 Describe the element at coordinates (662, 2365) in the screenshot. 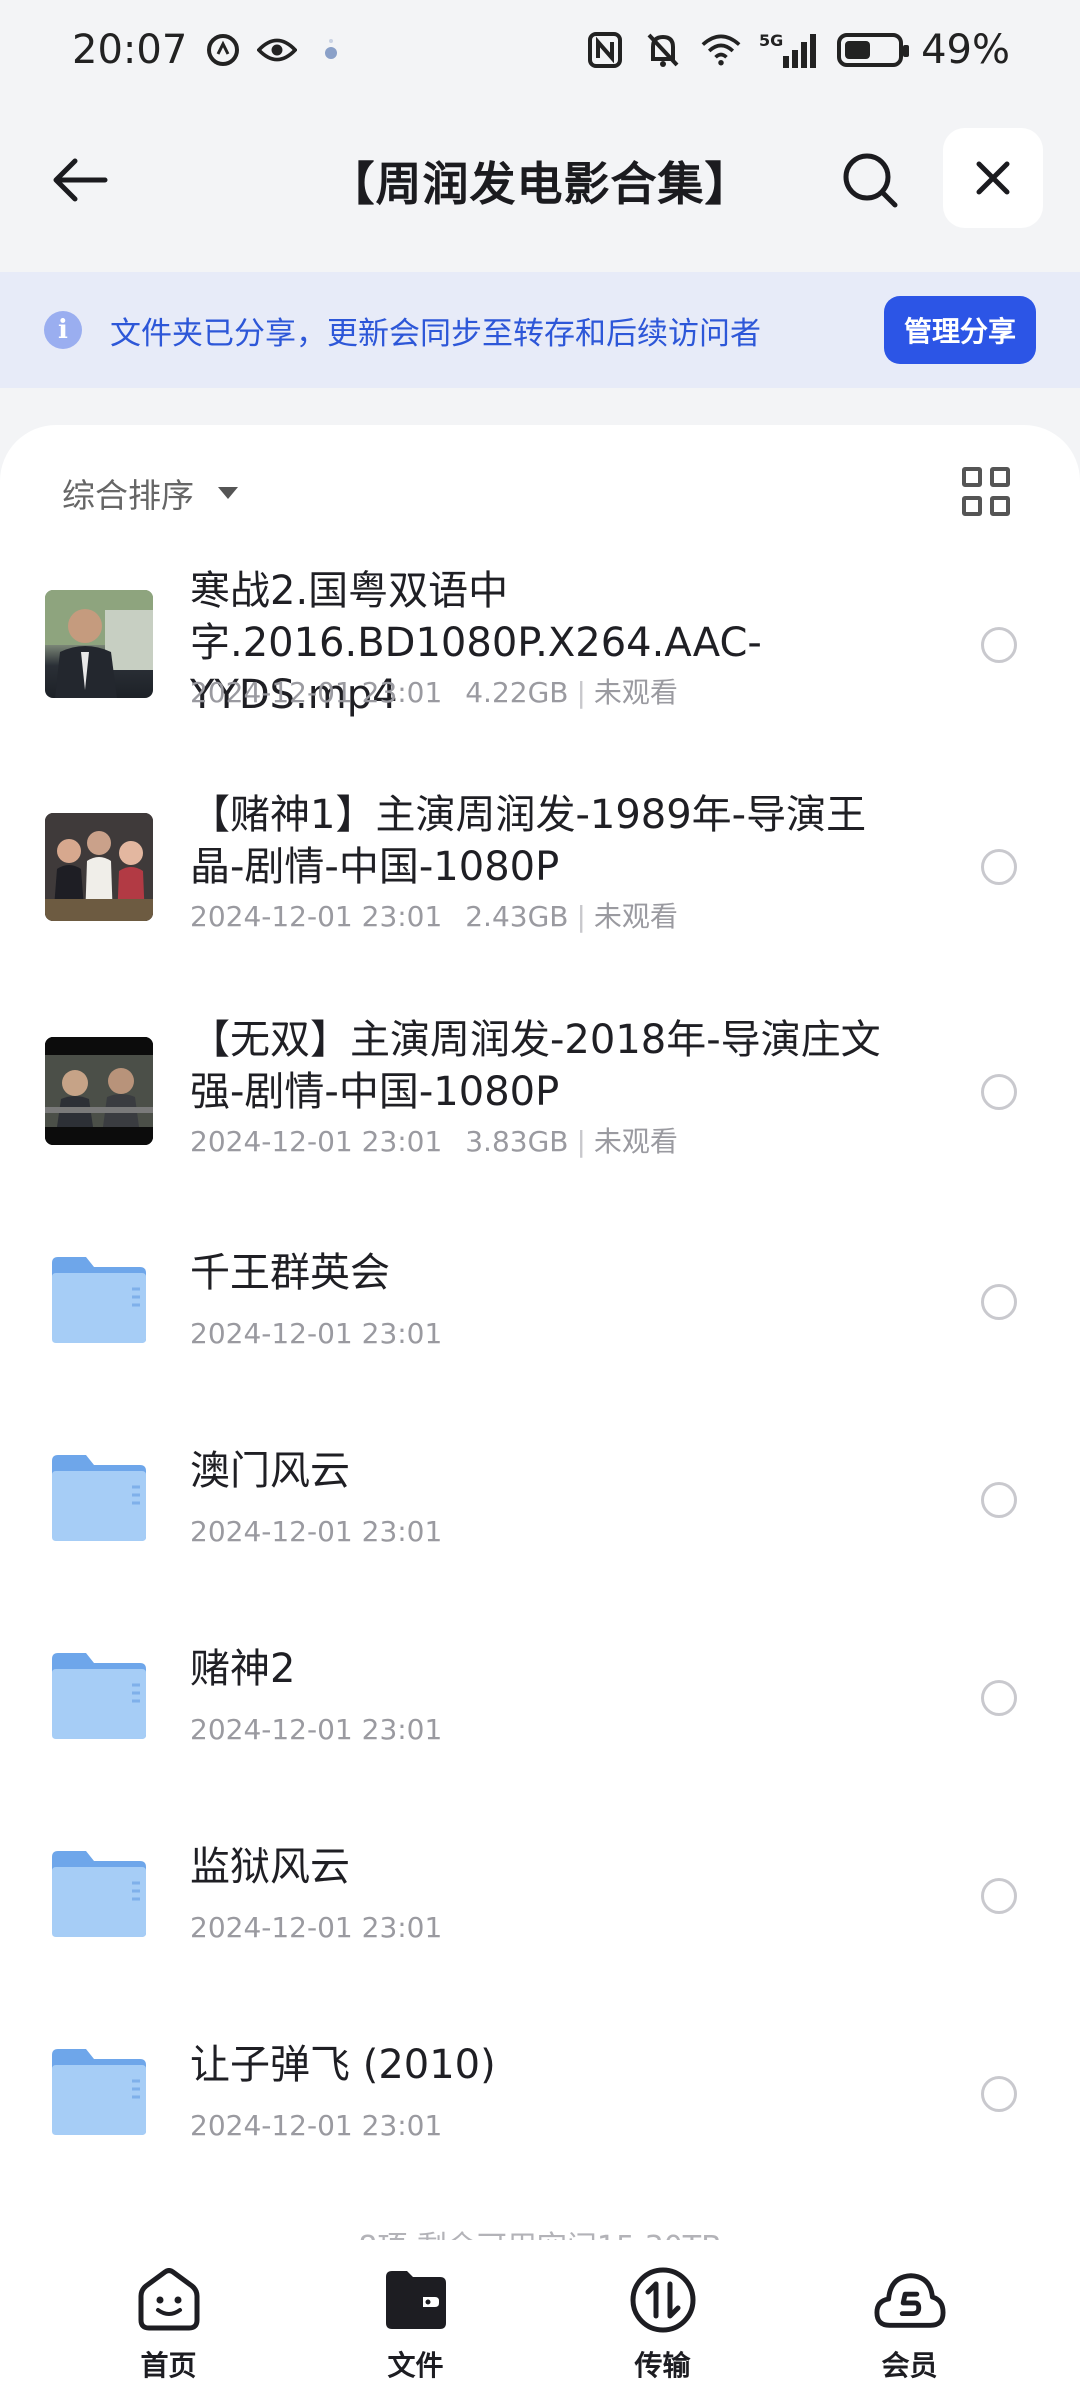

I see `nav-transfer-label: 传输` at that location.